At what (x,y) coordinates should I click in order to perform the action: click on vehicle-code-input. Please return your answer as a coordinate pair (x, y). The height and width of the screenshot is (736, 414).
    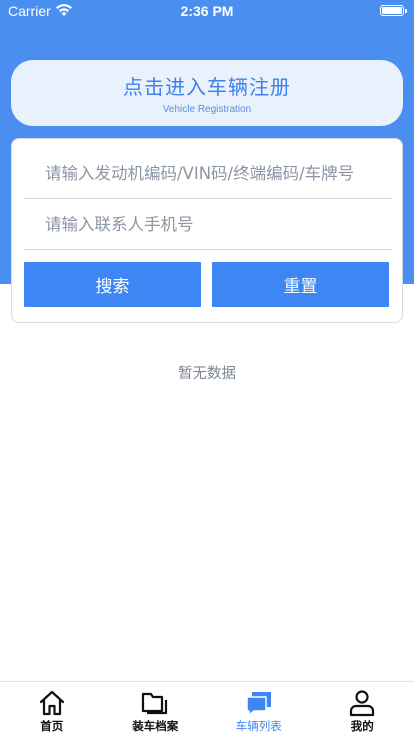
    Looking at the image, I should click on (208, 173).